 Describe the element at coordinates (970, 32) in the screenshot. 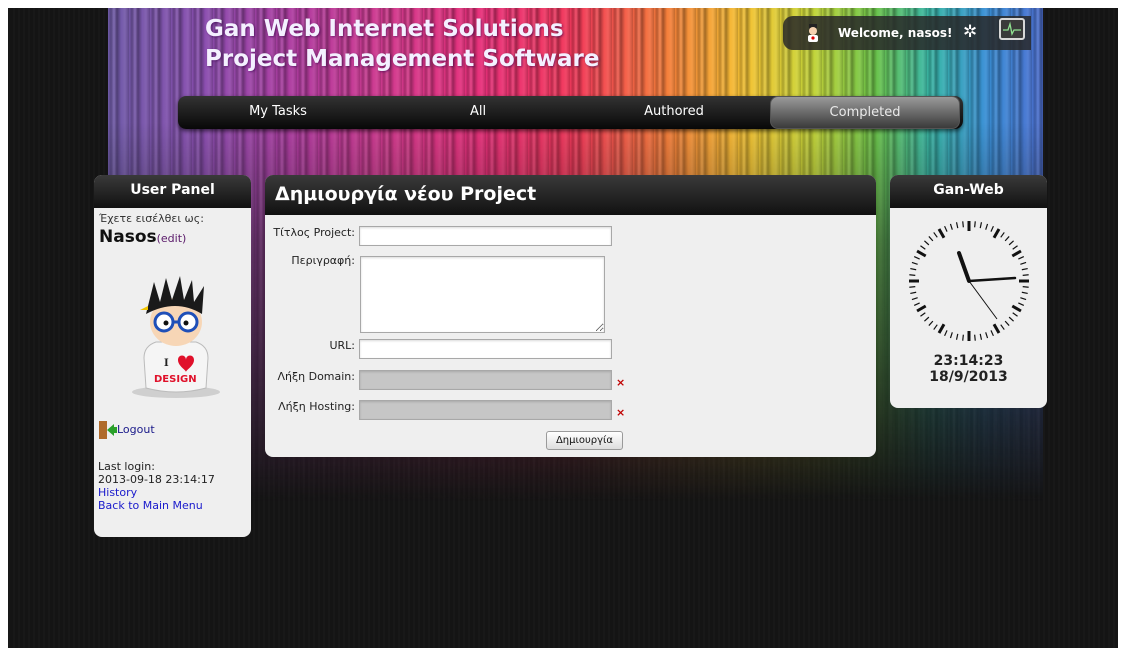

I see `gear-icon: ✲` at that location.